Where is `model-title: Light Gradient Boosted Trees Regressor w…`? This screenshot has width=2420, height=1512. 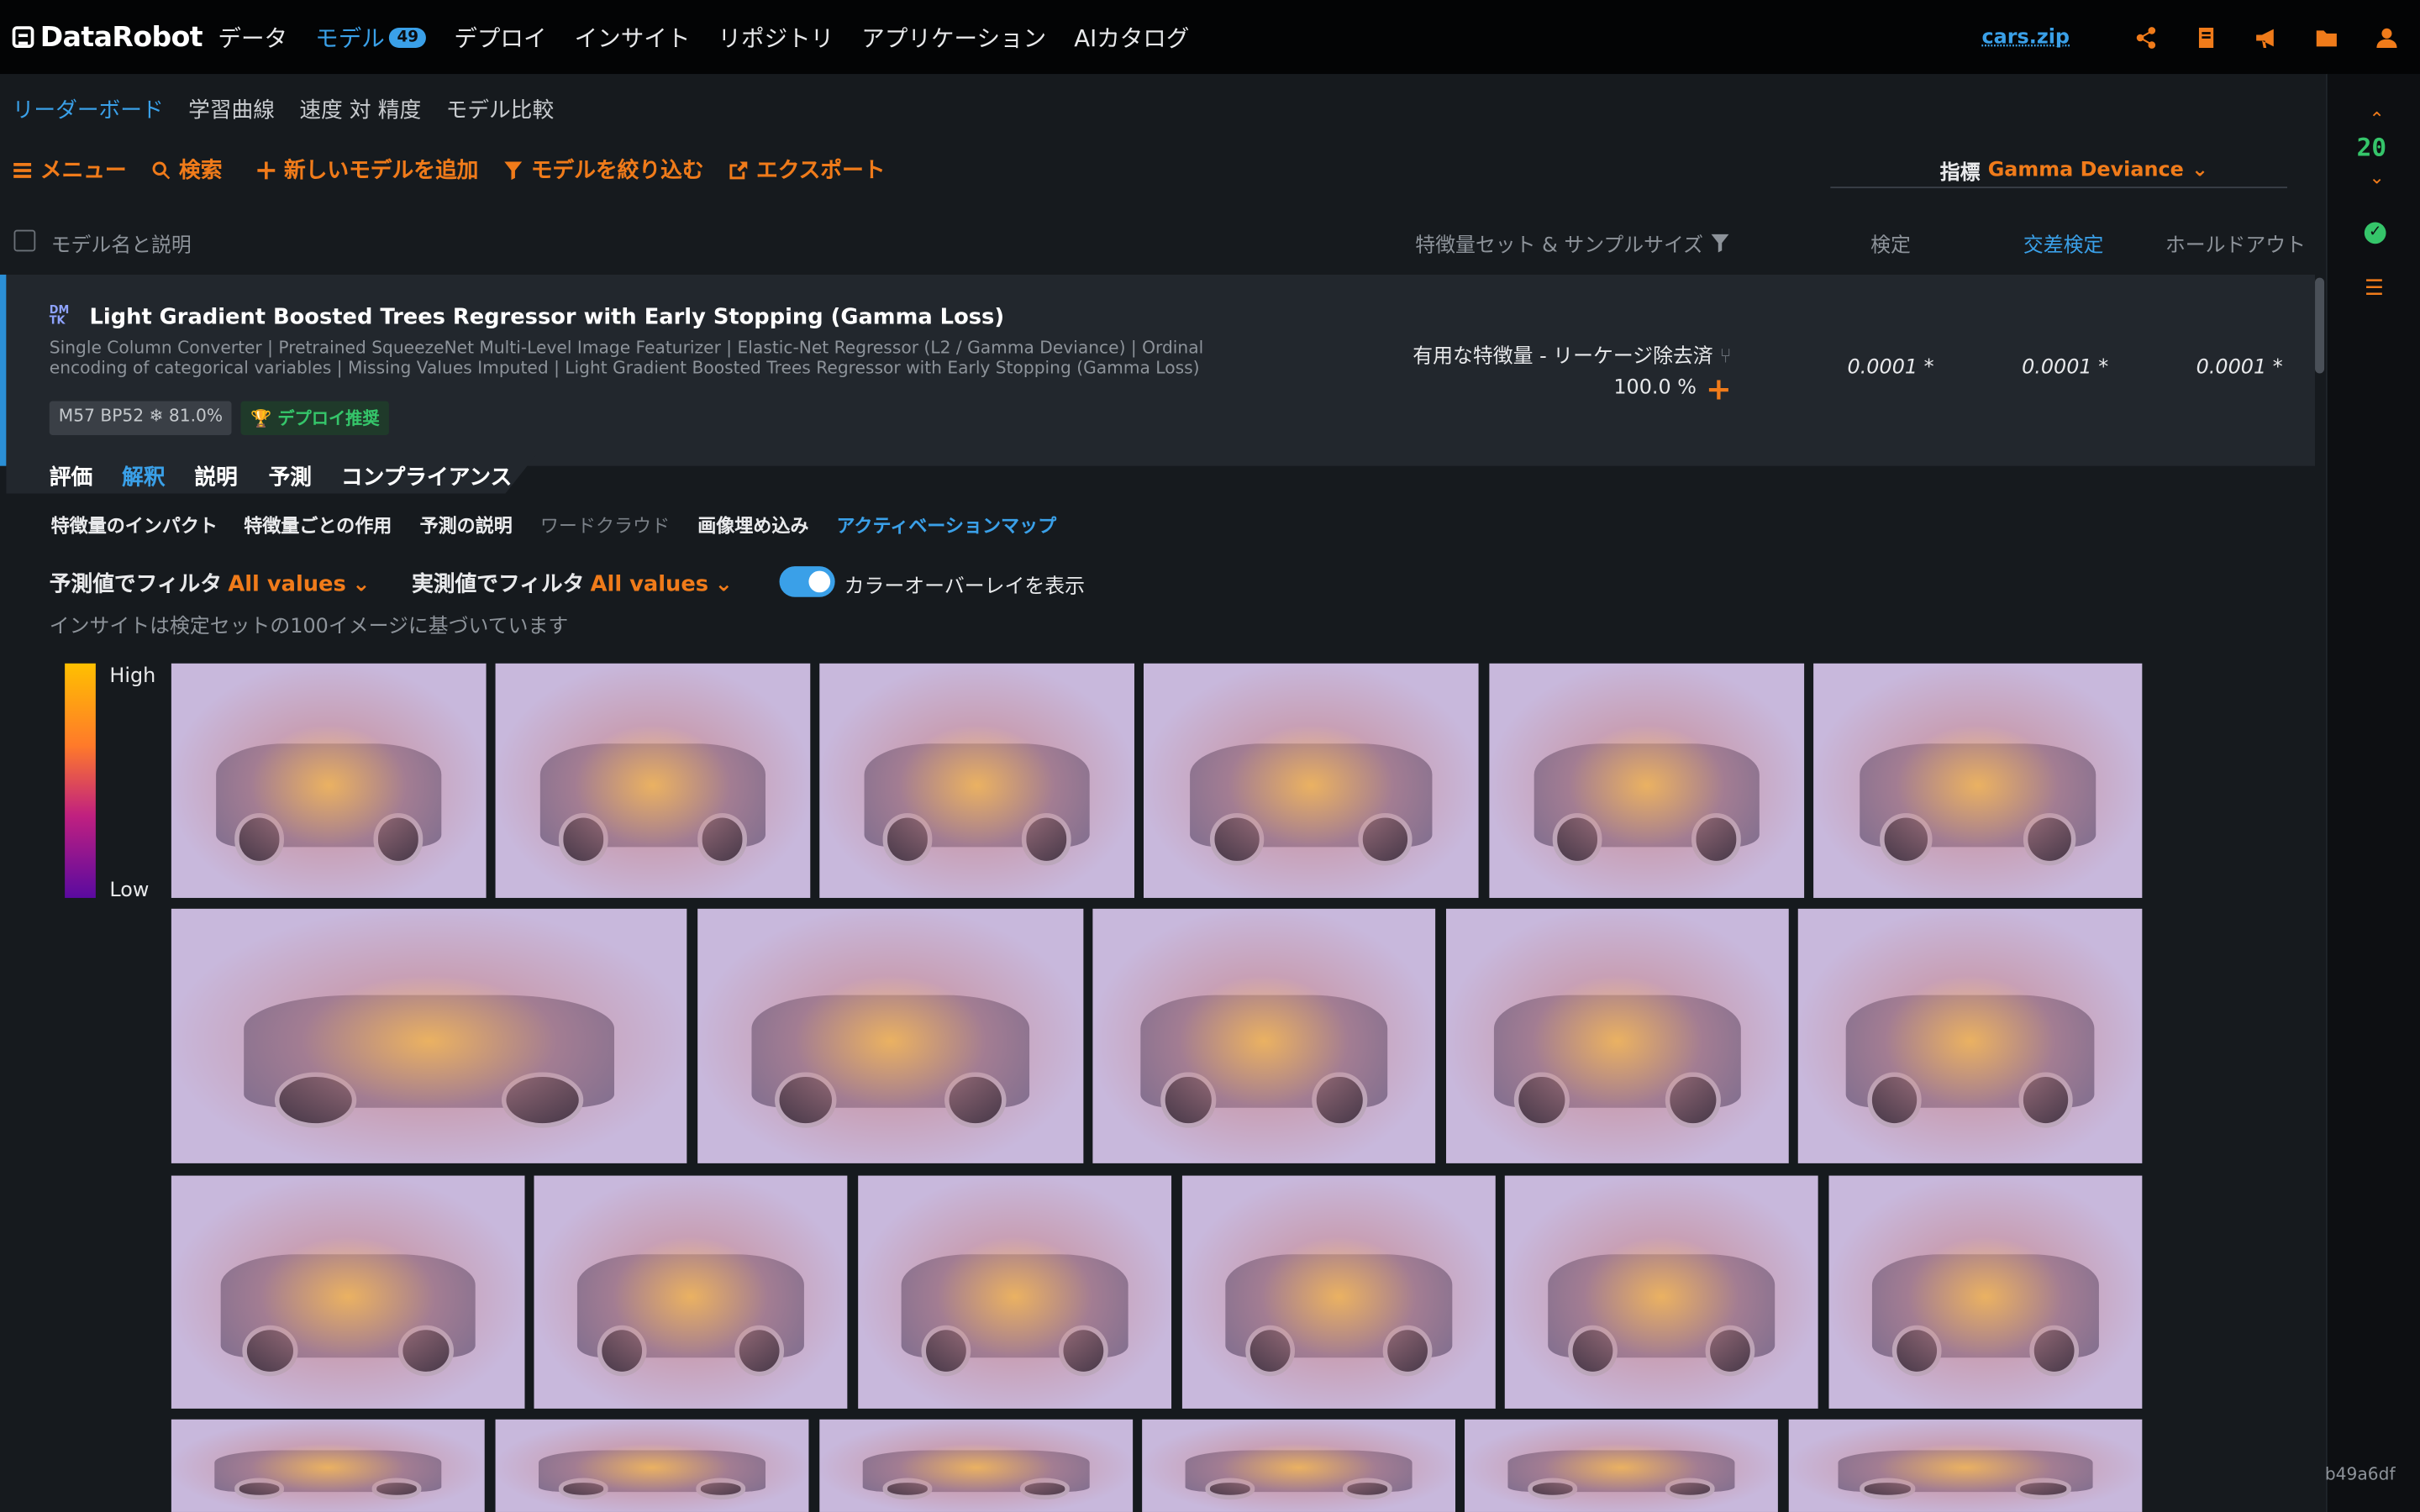 model-title: Light Gradient Boosted Trees Regressor w… is located at coordinates (547, 318).